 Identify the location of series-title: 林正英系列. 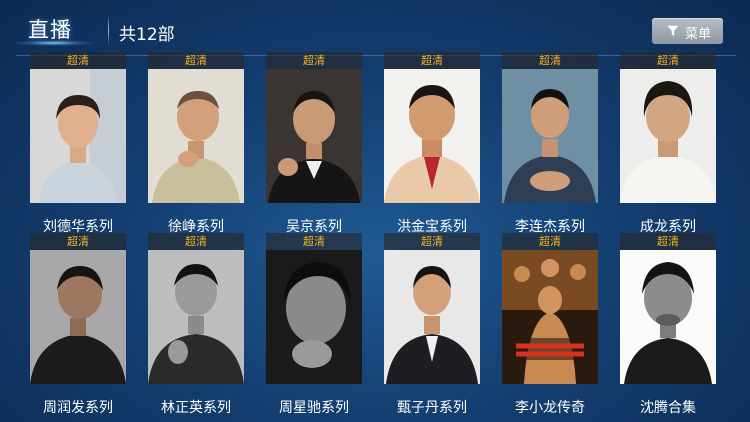
(196, 408).